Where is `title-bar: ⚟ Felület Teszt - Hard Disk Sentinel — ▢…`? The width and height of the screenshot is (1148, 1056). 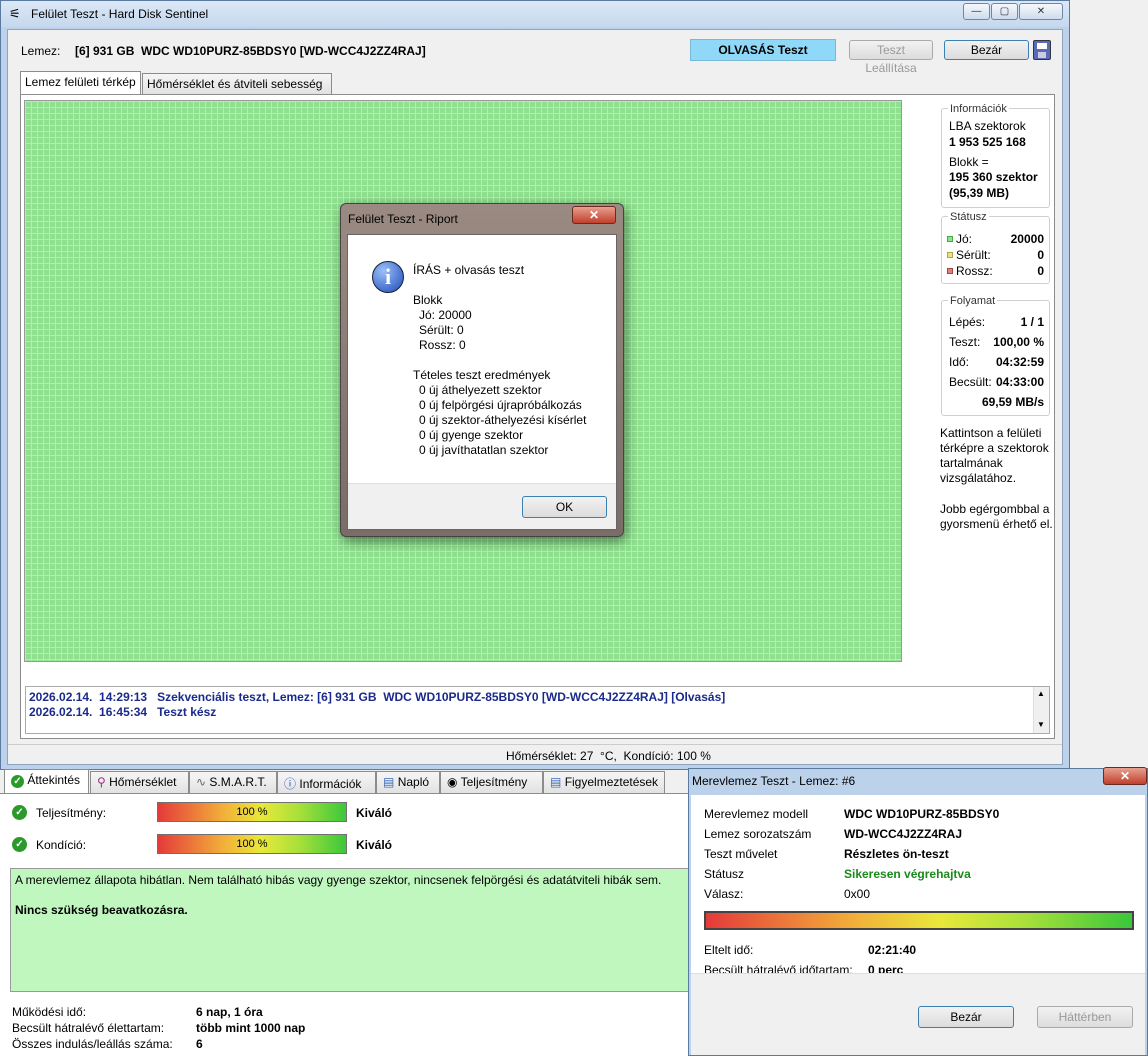 title-bar: ⚟ Felület Teszt - Hard Disk Sentinel — ▢… is located at coordinates (535, 14).